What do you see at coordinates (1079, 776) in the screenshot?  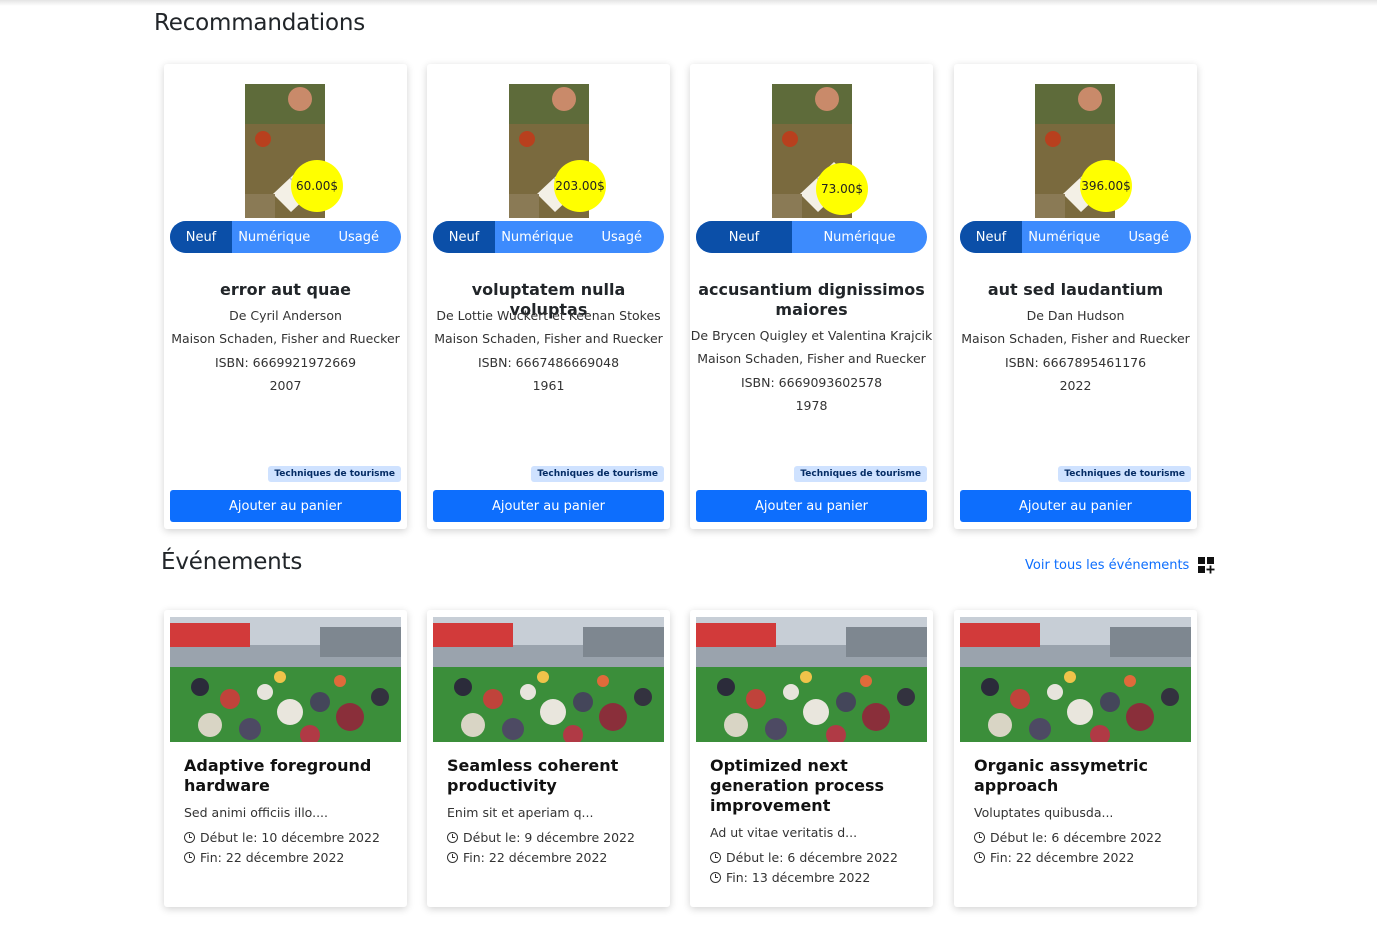 I see `event-title: Organic assymetric approach` at bounding box center [1079, 776].